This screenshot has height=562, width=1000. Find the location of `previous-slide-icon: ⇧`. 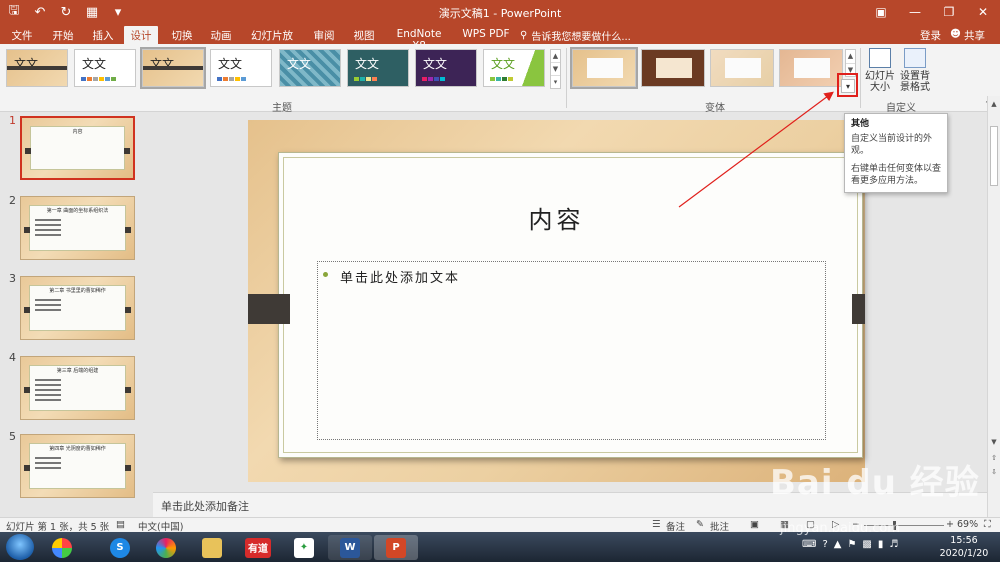

previous-slide-icon: ⇧ is located at coordinates (994, 458).